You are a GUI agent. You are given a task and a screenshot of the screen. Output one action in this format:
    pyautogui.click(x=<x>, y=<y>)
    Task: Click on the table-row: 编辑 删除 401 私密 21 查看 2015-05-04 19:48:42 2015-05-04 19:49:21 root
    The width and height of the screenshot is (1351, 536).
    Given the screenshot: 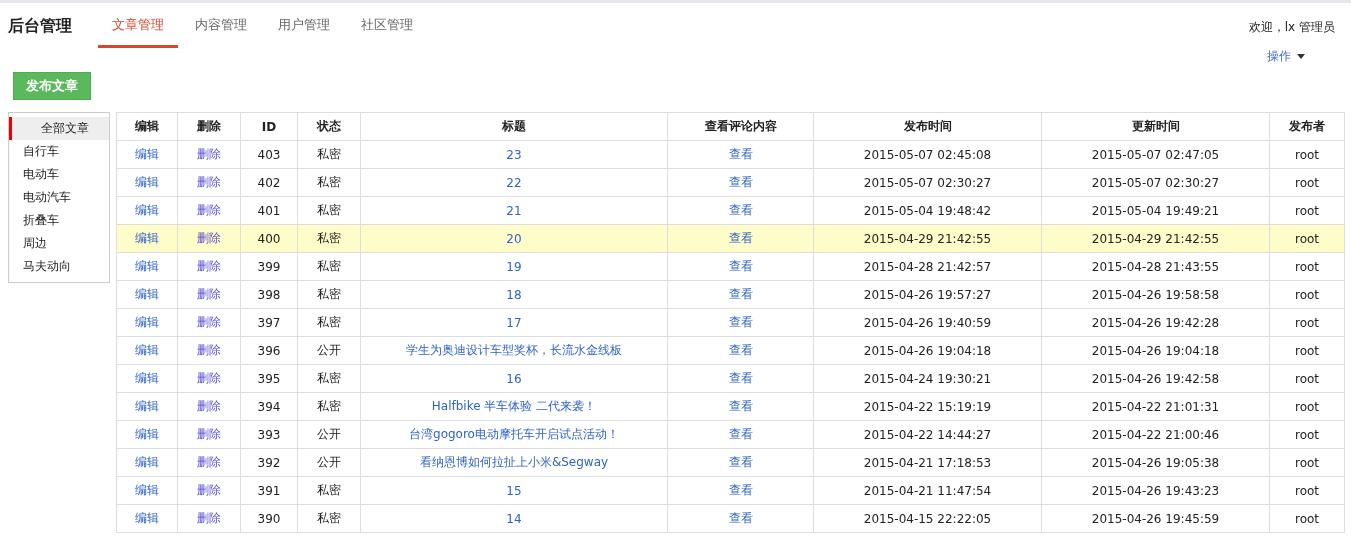 What is the action you would take?
    pyautogui.click(x=730, y=210)
    